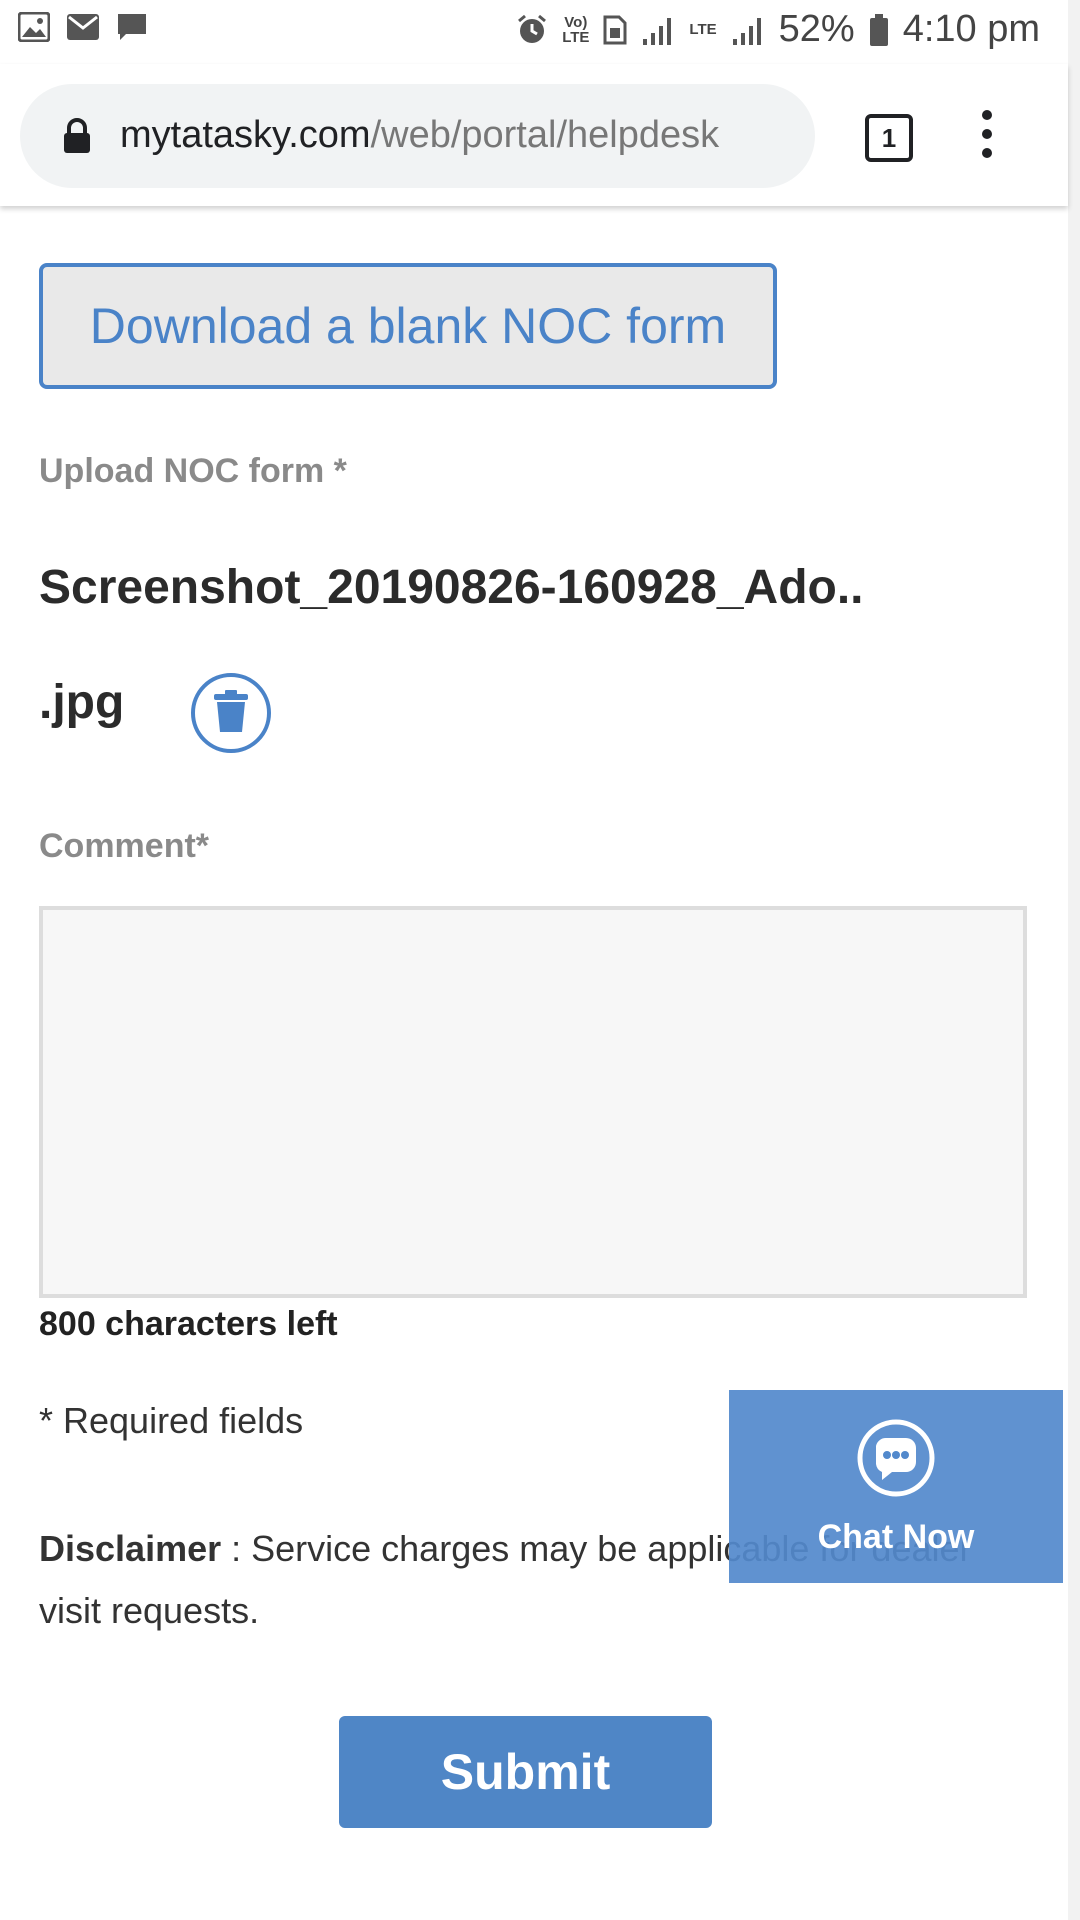 Image resolution: width=1080 pixels, height=1920 pixels. Describe the element at coordinates (545, 135) in the screenshot. I see `url-path: /web/portal/helpdesk` at that location.